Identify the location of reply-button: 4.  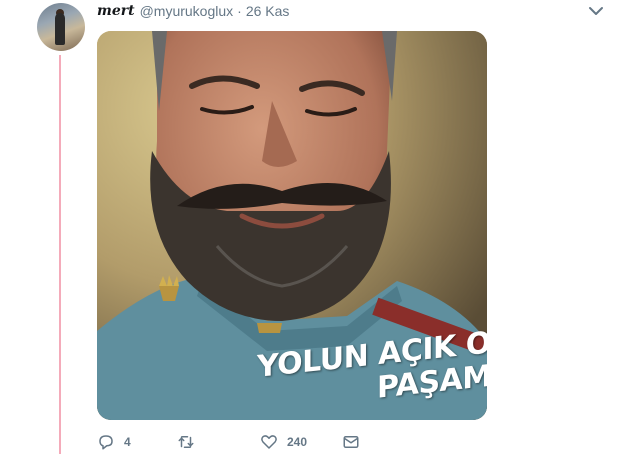
(114, 442).